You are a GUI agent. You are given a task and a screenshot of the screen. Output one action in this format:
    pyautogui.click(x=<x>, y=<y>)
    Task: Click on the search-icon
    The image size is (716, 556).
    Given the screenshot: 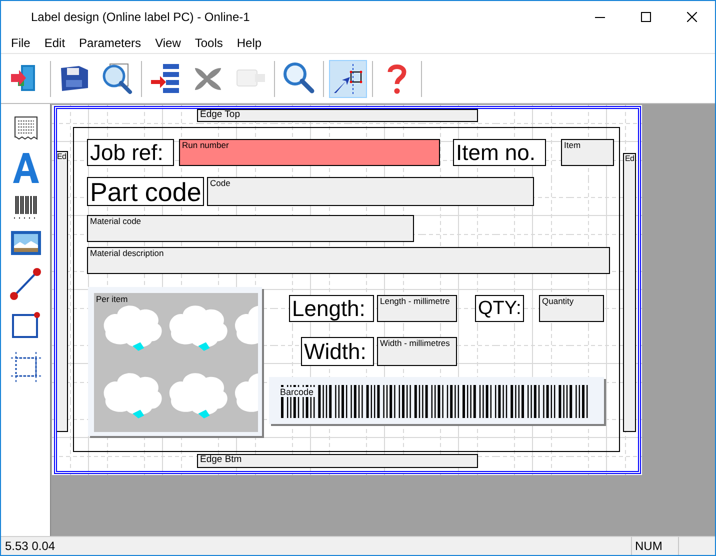 What is the action you would take?
    pyautogui.click(x=299, y=79)
    